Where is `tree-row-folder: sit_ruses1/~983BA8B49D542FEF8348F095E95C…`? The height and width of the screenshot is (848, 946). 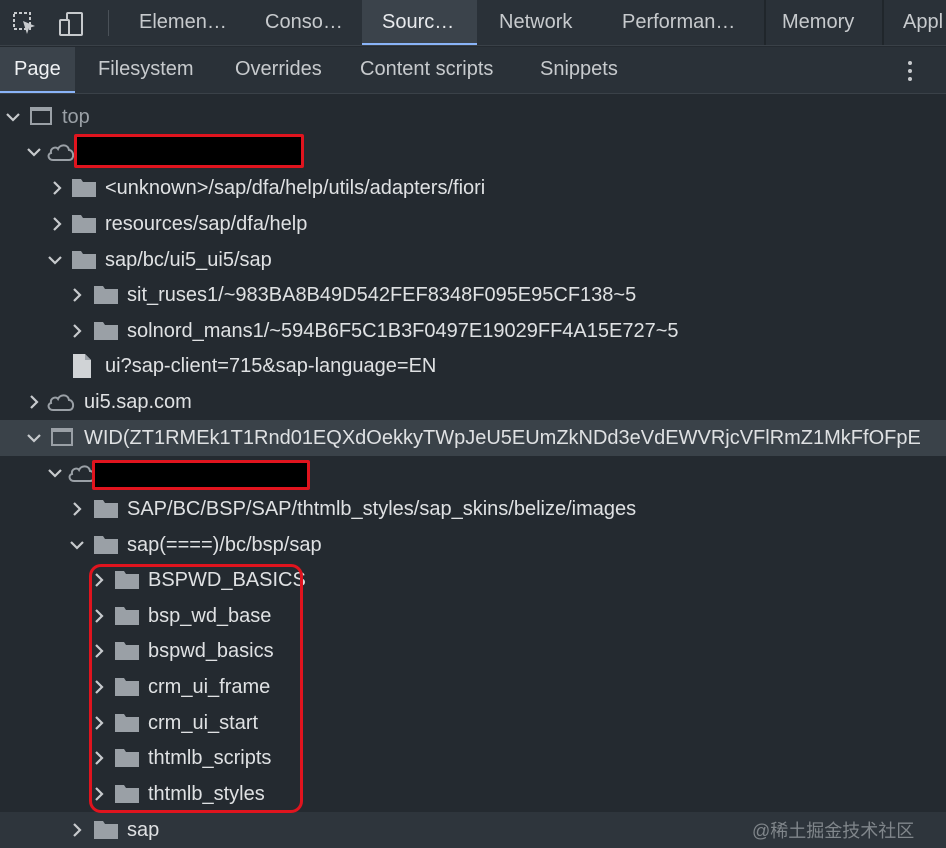
tree-row-folder: sit_ruses1/~983BA8B49D542FEF8348F095E95C… is located at coordinates (473, 295).